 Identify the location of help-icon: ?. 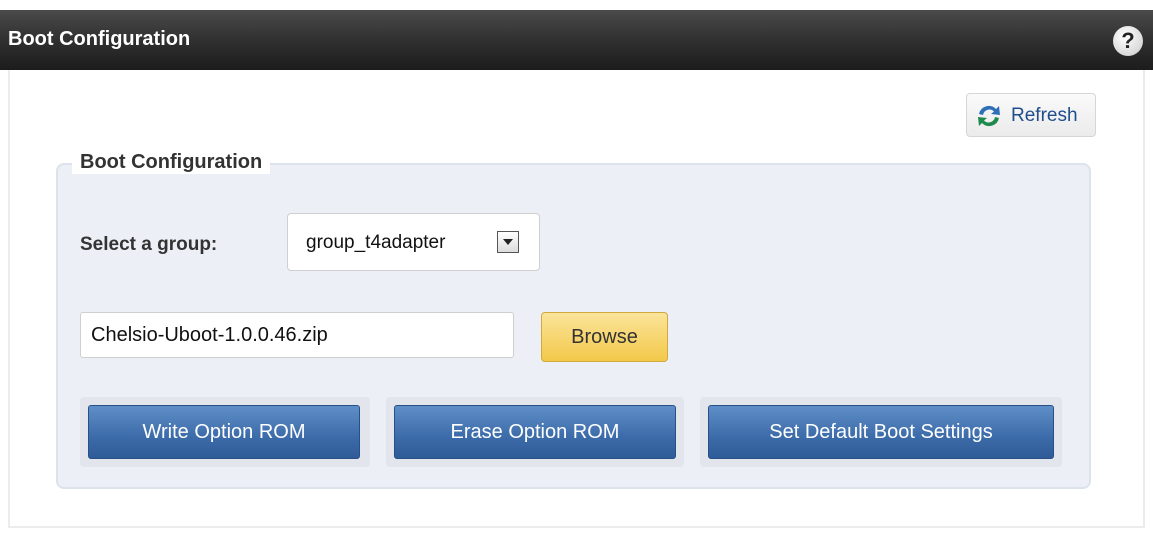
(1128, 41).